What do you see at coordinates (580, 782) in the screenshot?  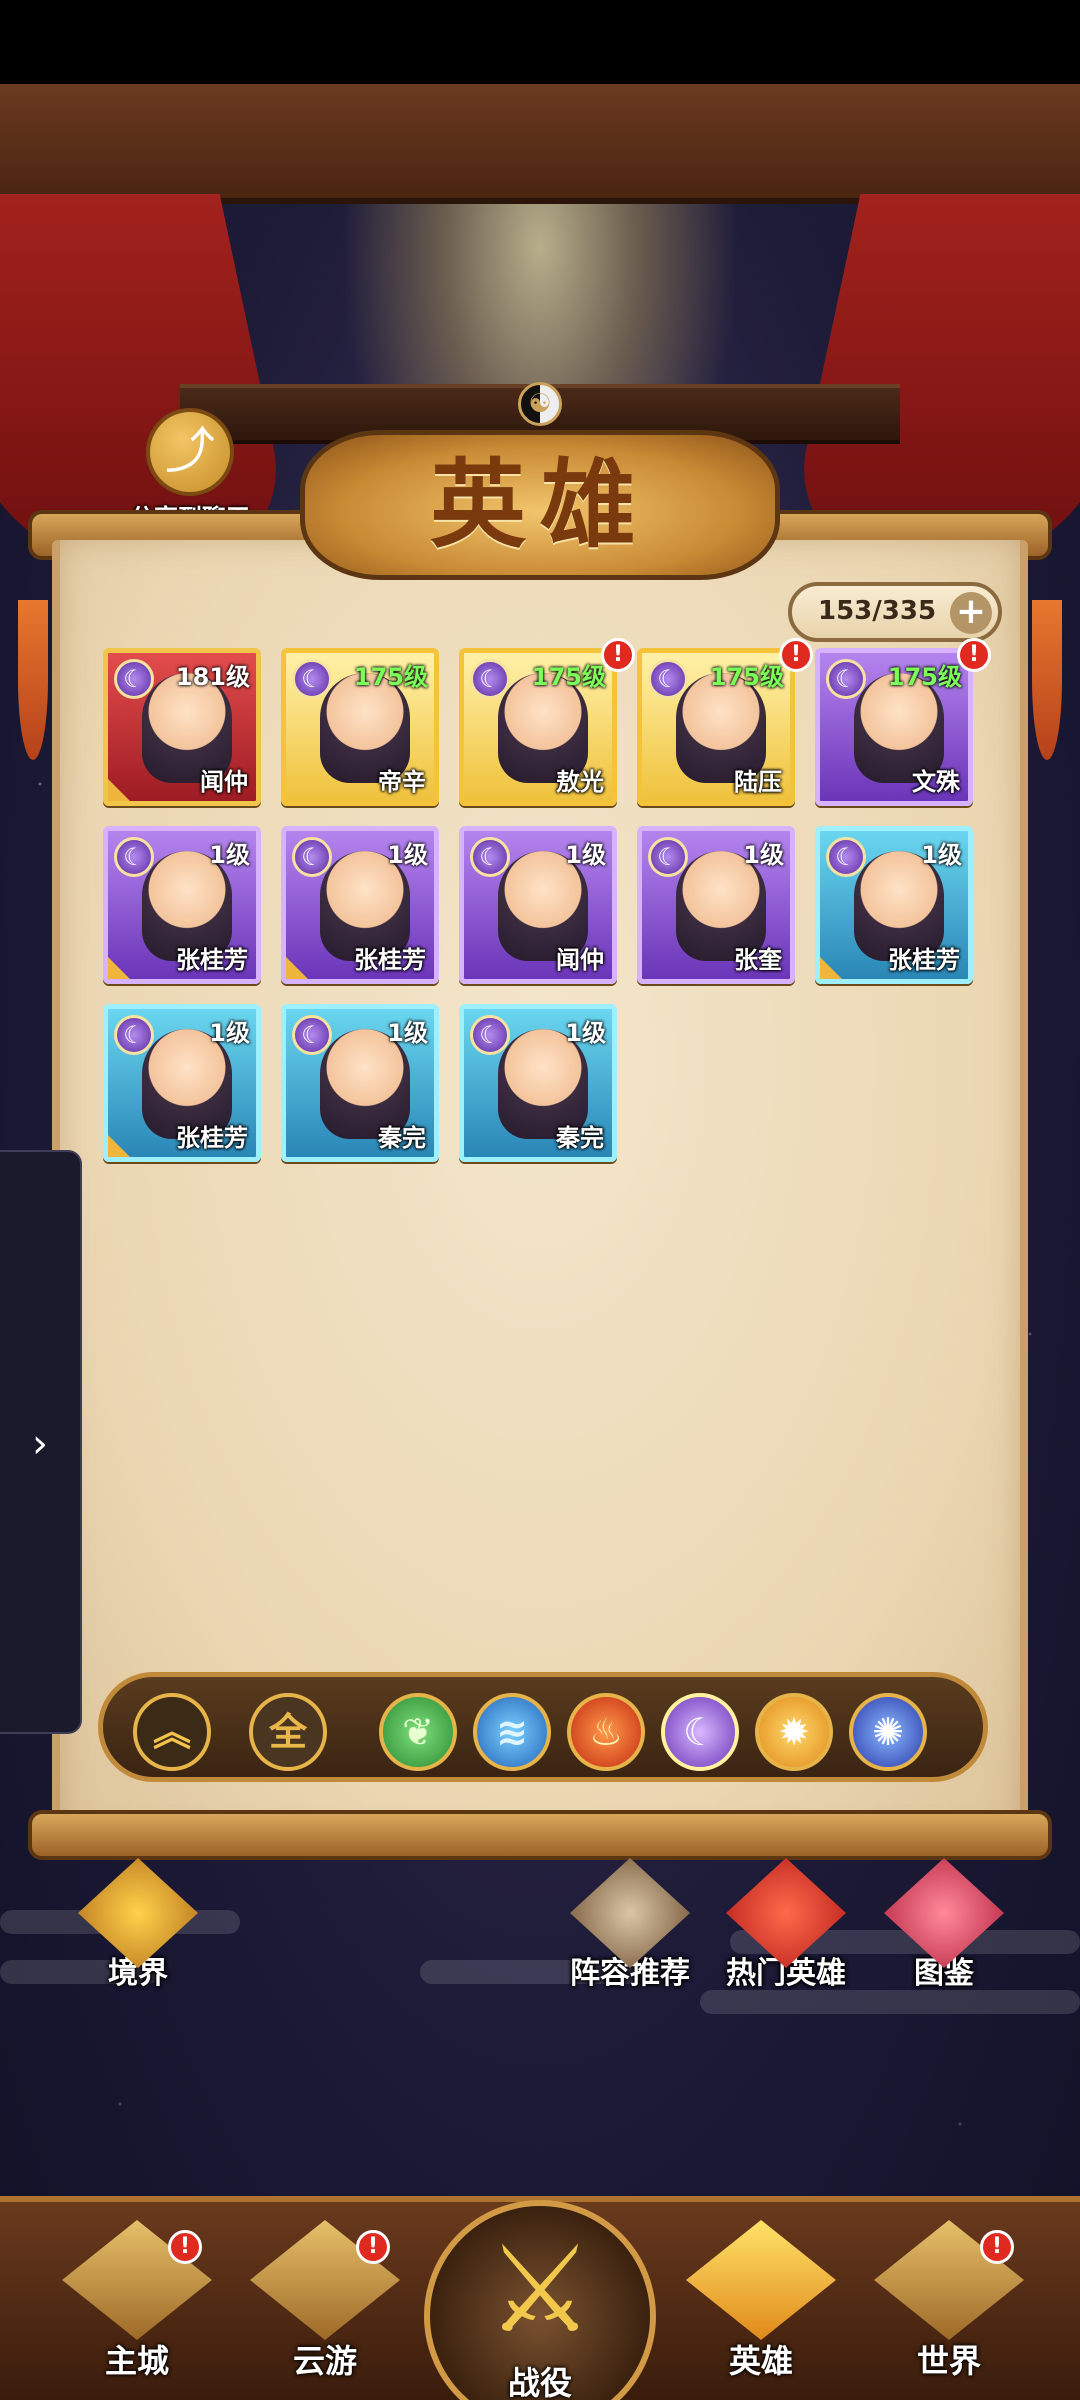 I see `hero-name: 敖光` at bounding box center [580, 782].